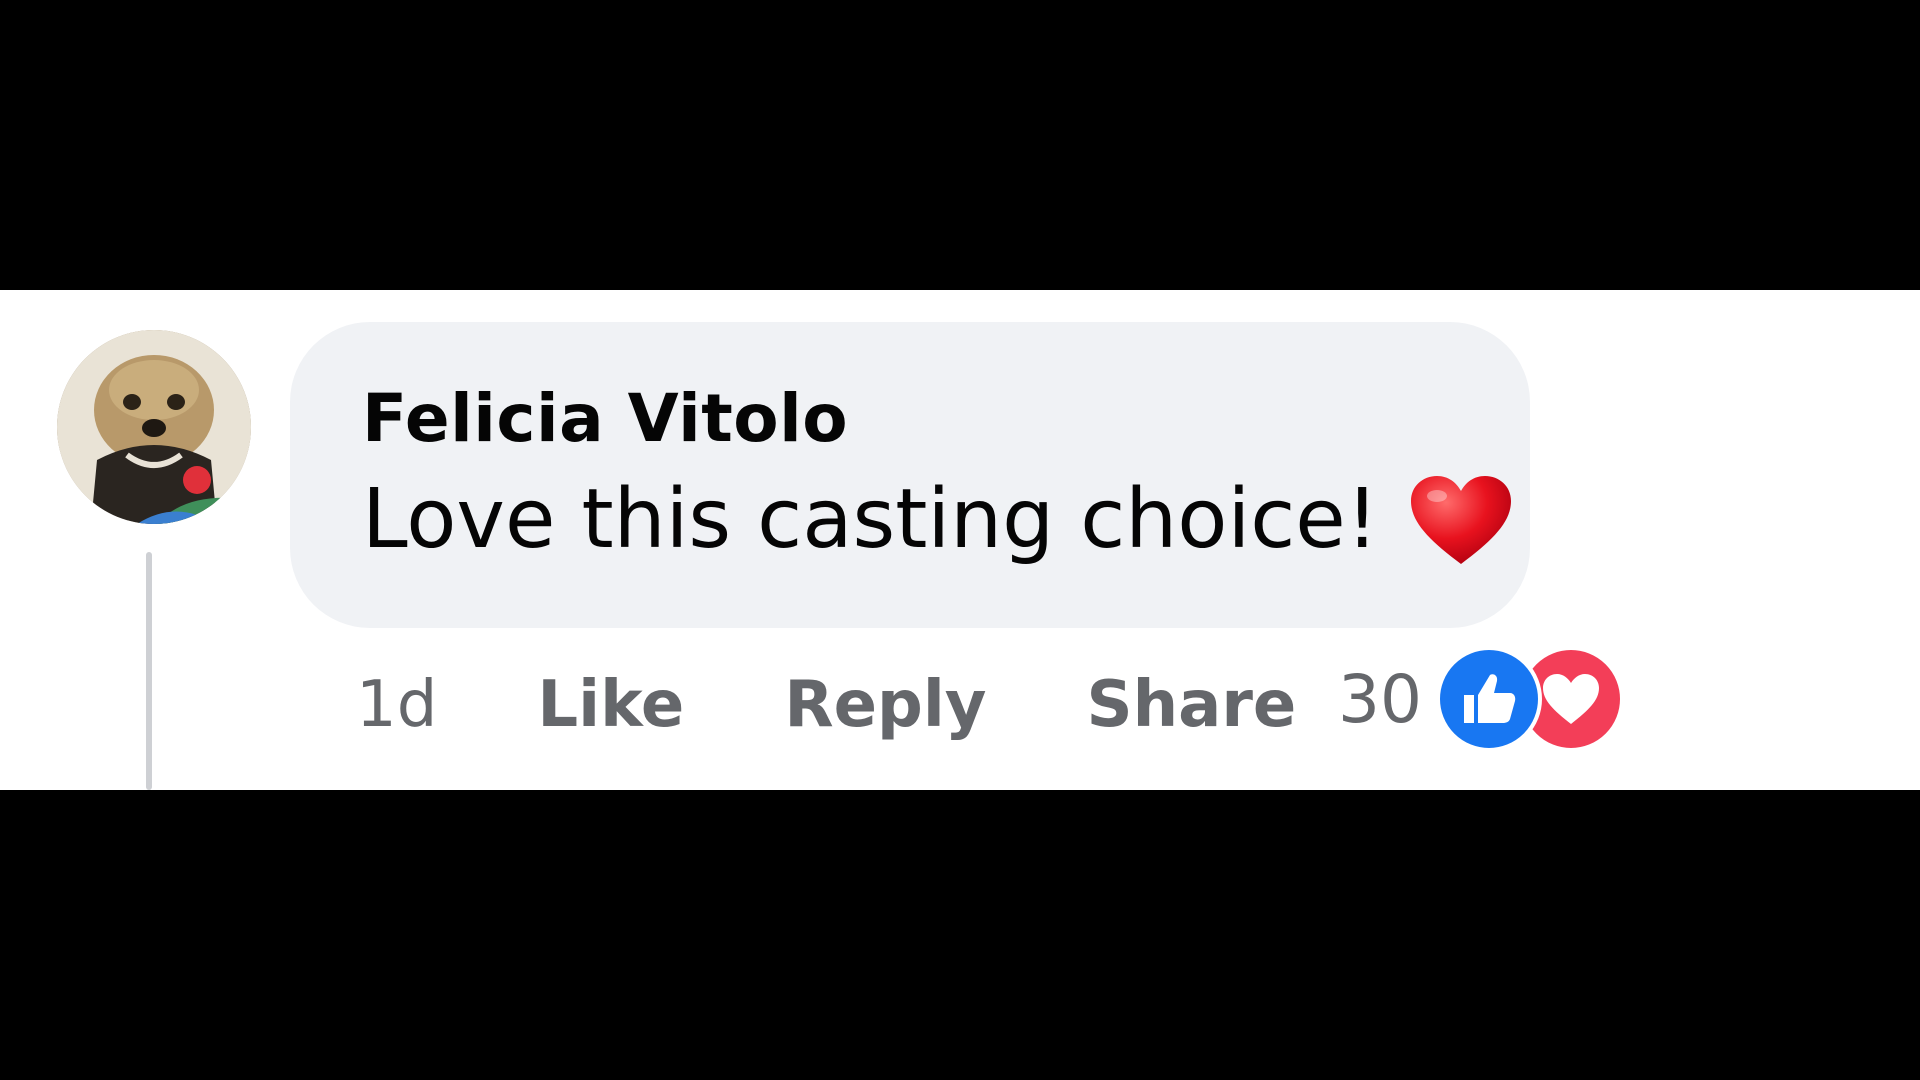 The width and height of the screenshot is (1920, 1080). What do you see at coordinates (870, 519) in the screenshot?
I see `comment-text: Love this casting choice!` at bounding box center [870, 519].